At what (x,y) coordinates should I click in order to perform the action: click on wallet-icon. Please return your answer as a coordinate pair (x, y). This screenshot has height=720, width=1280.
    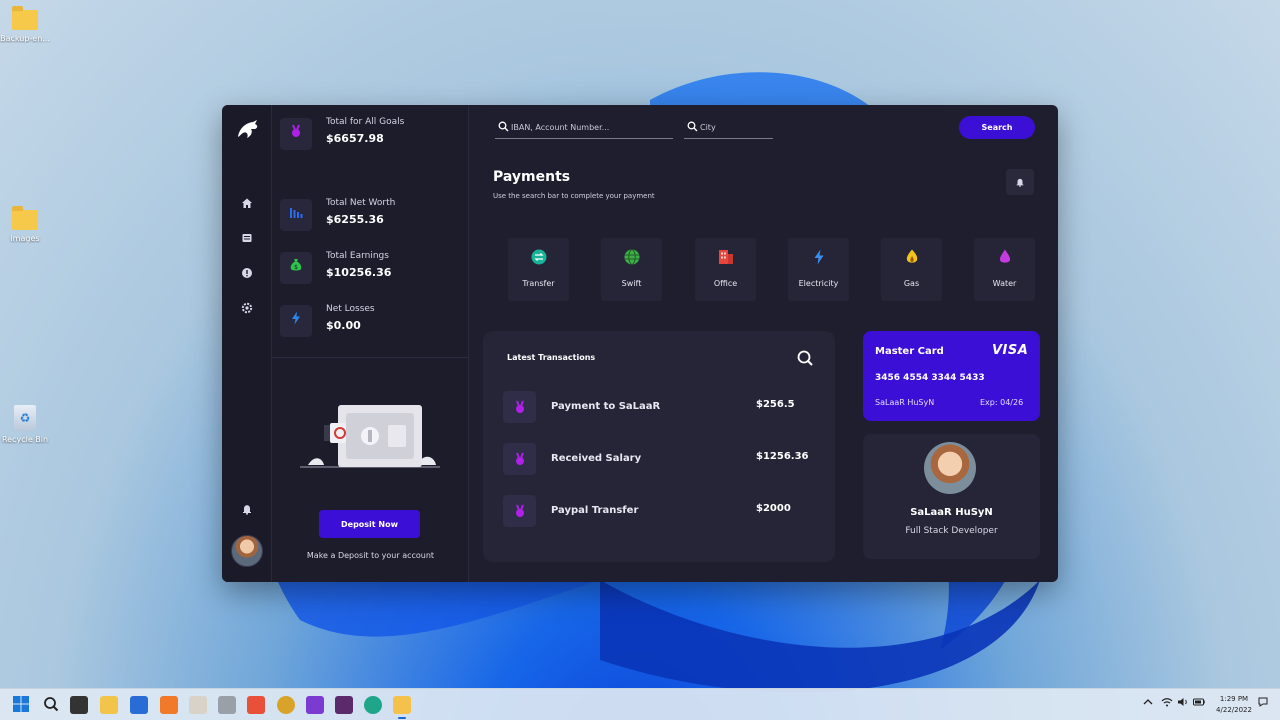
    Looking at the image, I should click on (247, 240).